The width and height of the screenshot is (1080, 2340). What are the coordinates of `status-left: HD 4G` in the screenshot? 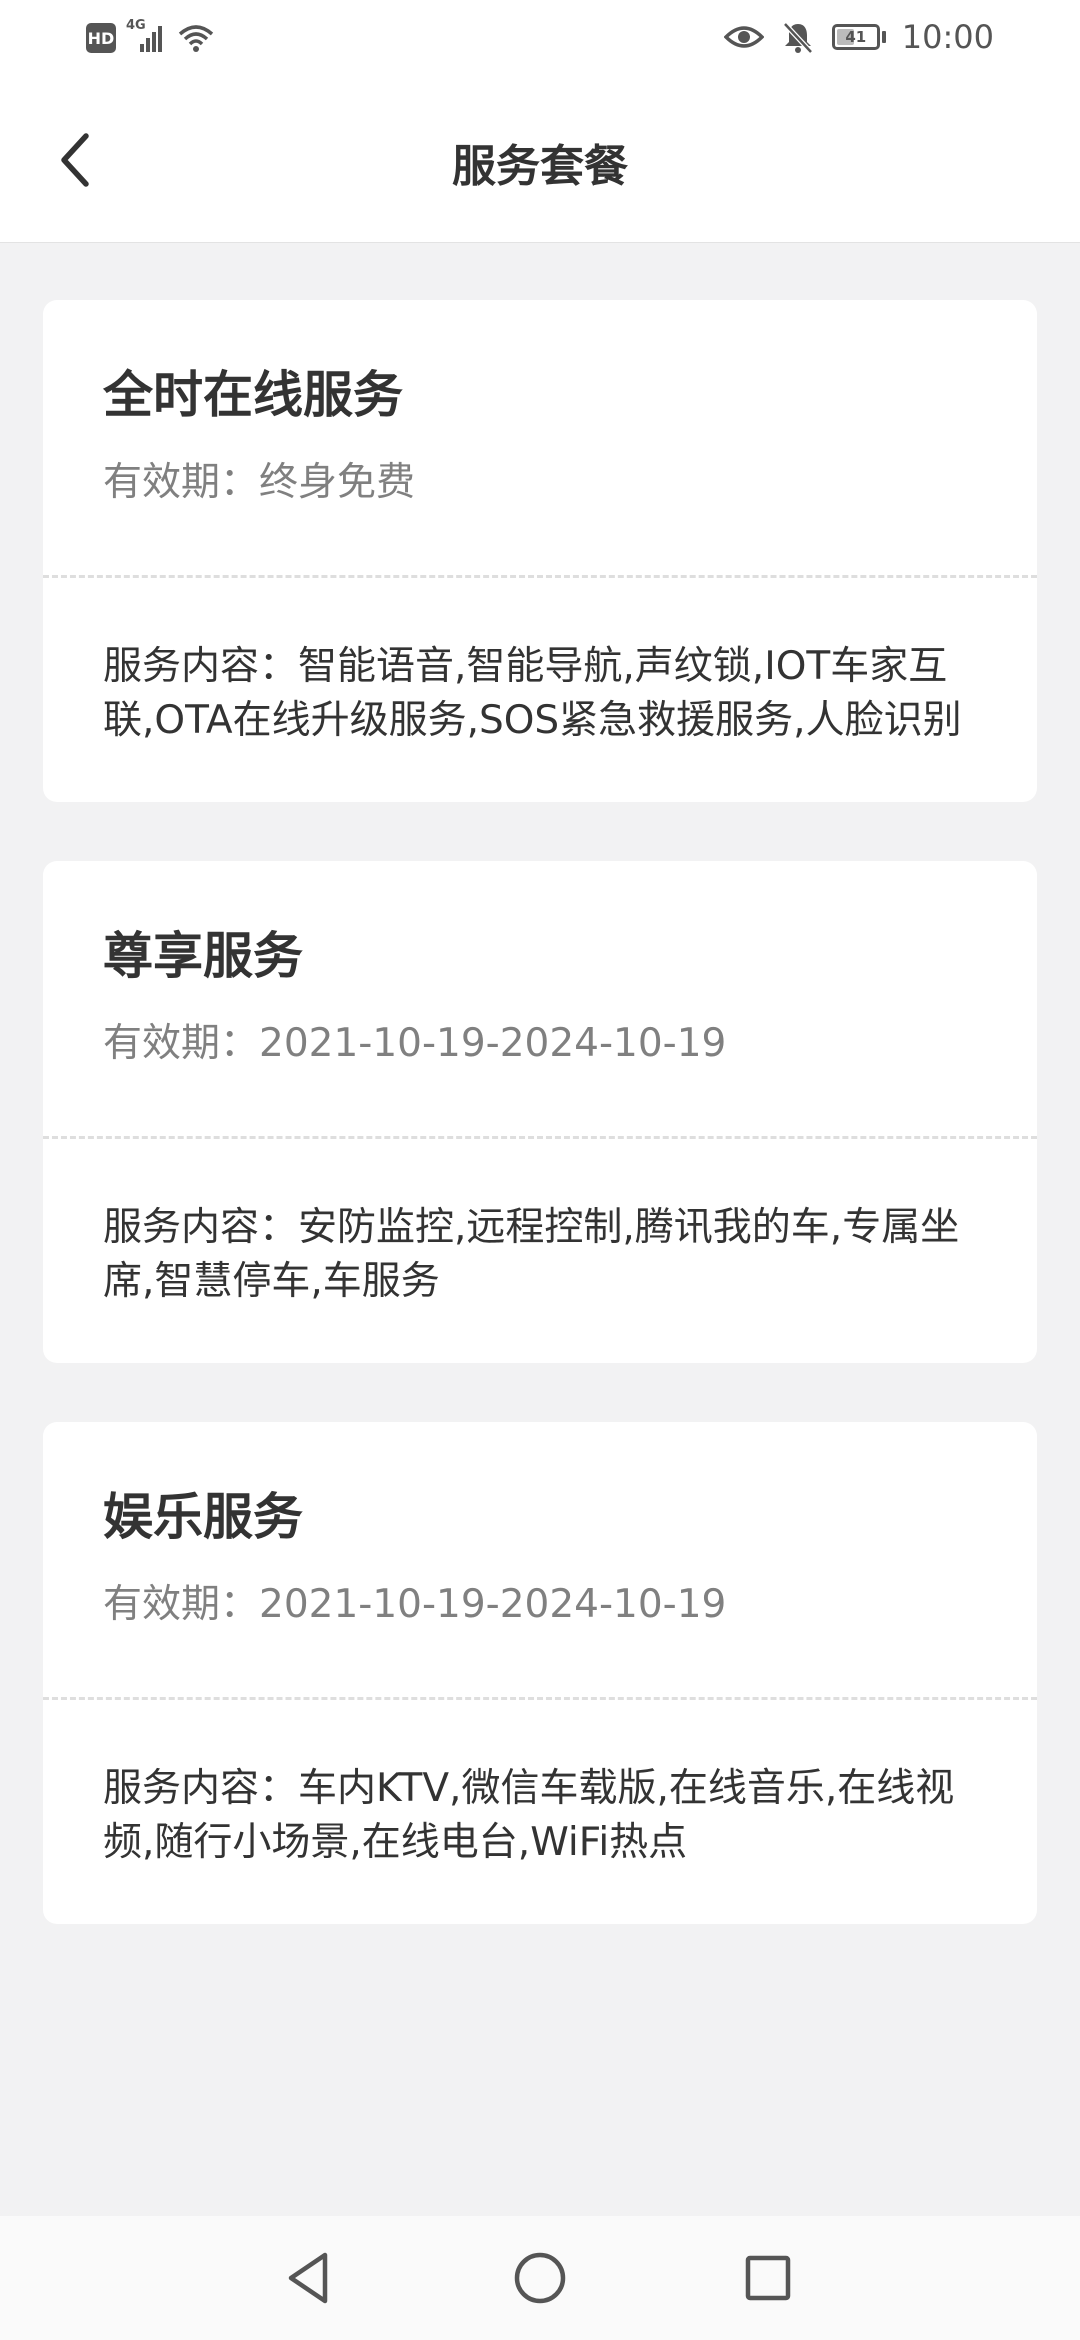 It's located at (151, 36).